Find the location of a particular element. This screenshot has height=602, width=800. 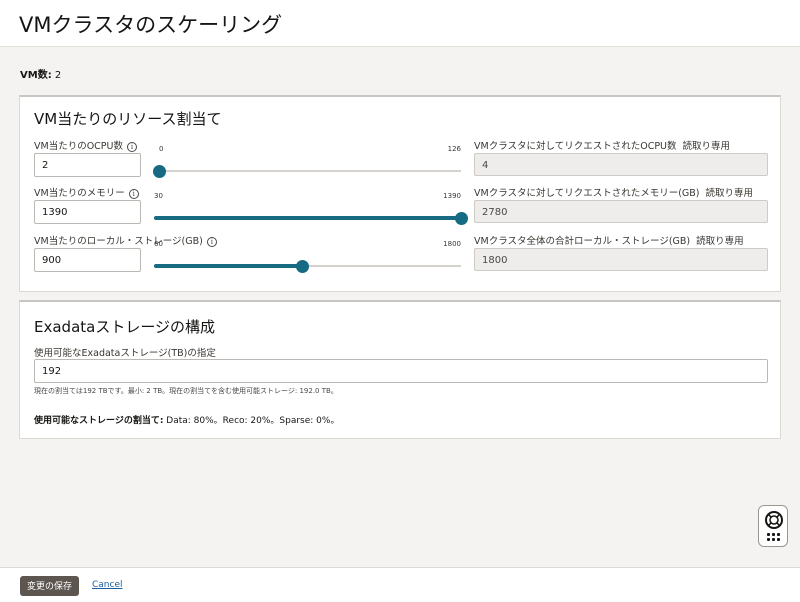

memory-total-value: 2780 is located at coordinates (495, 212).